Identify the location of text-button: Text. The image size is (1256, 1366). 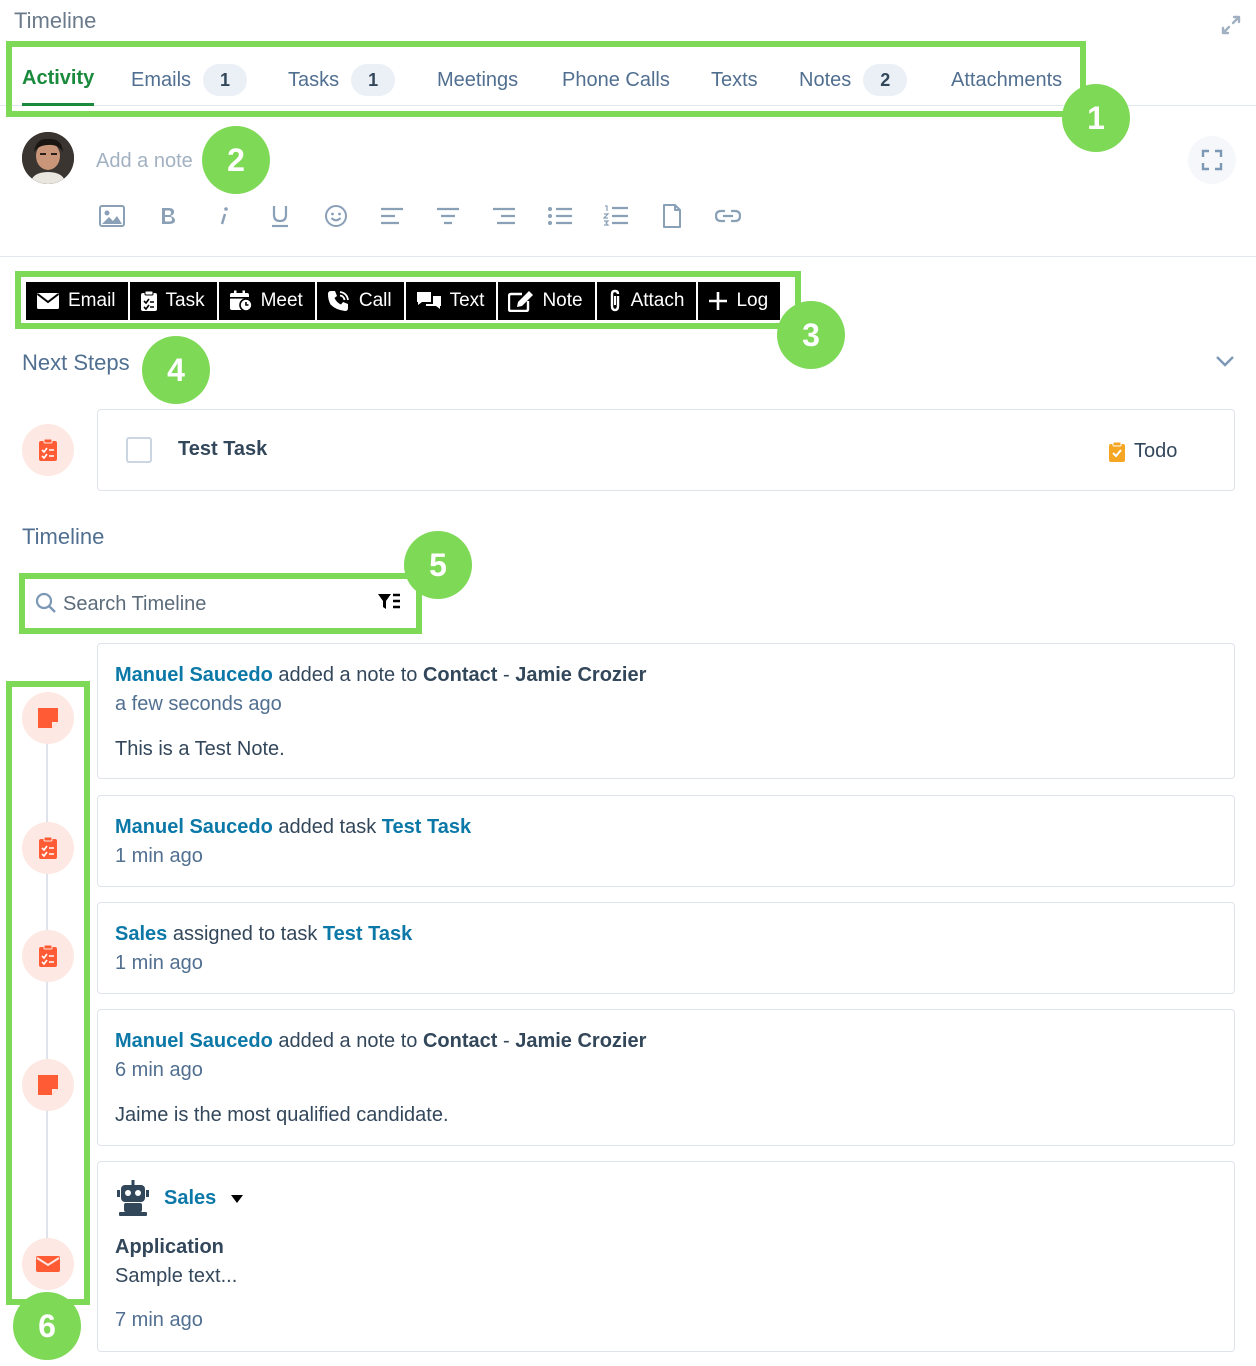
(452, 301).